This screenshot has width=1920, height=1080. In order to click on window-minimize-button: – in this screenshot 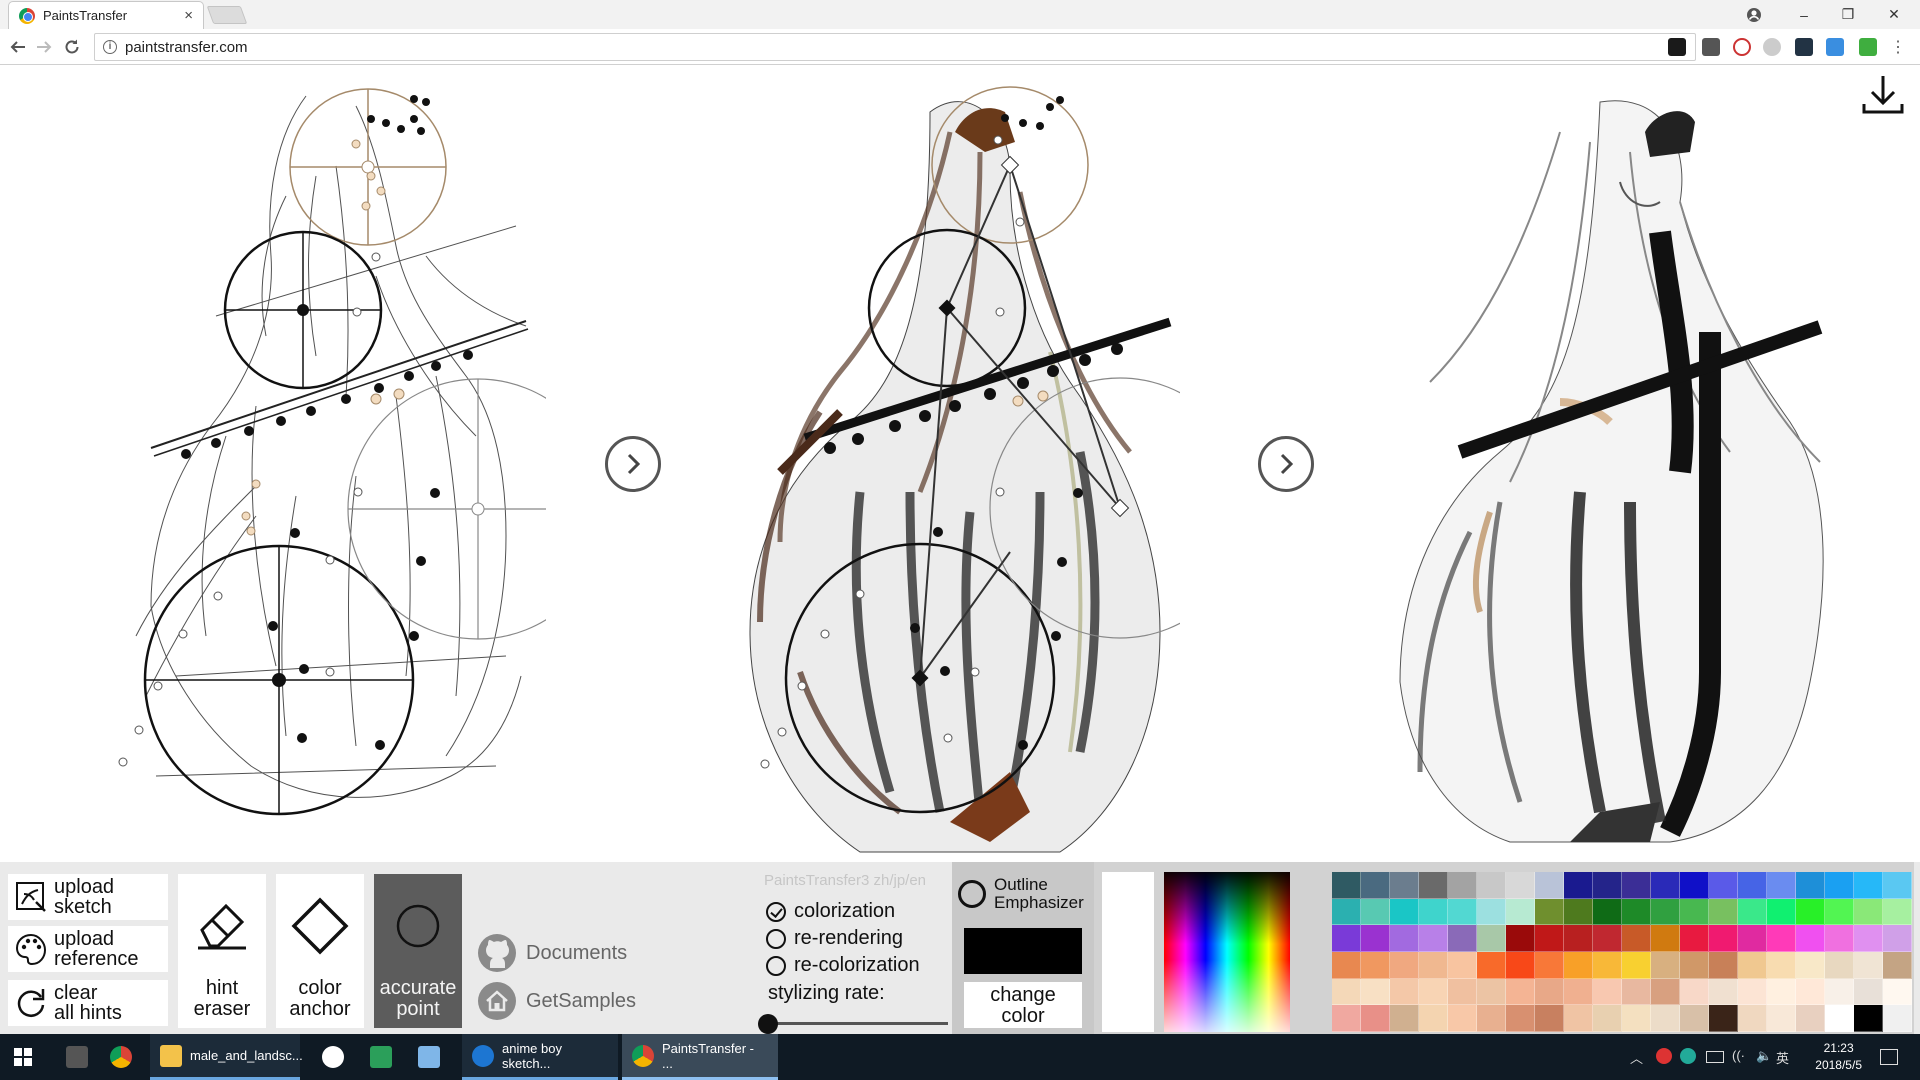, I will do `click(1804, 14)`.